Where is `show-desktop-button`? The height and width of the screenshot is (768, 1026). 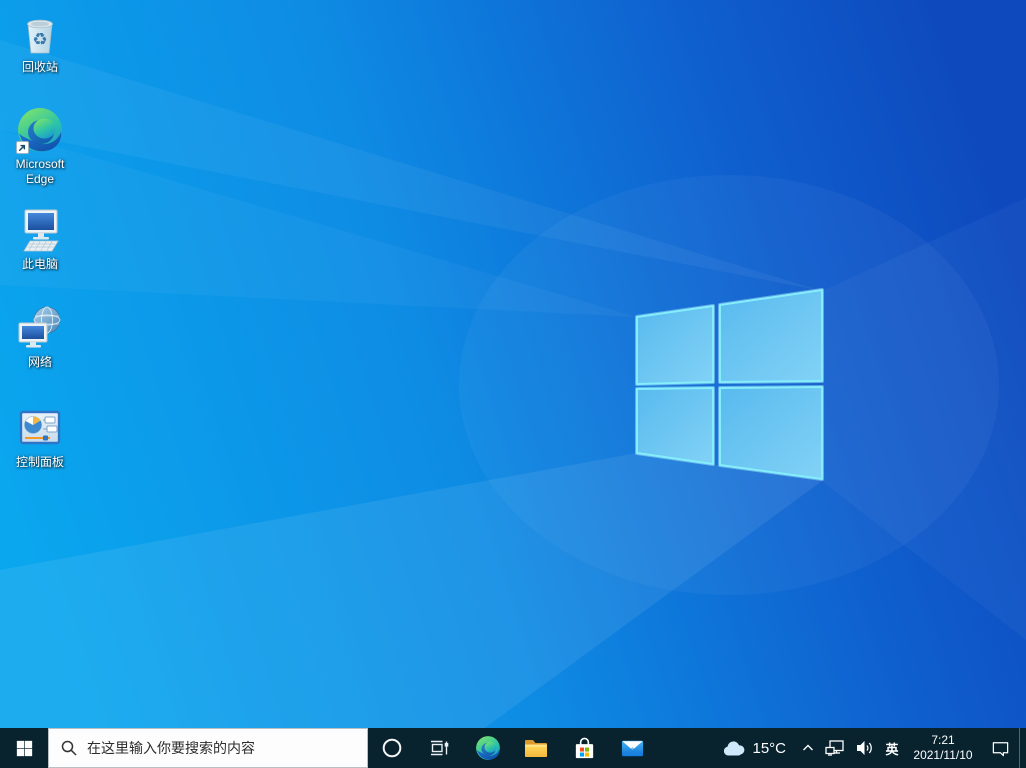
show-desktop-button is located at coordinates (1022, 748).